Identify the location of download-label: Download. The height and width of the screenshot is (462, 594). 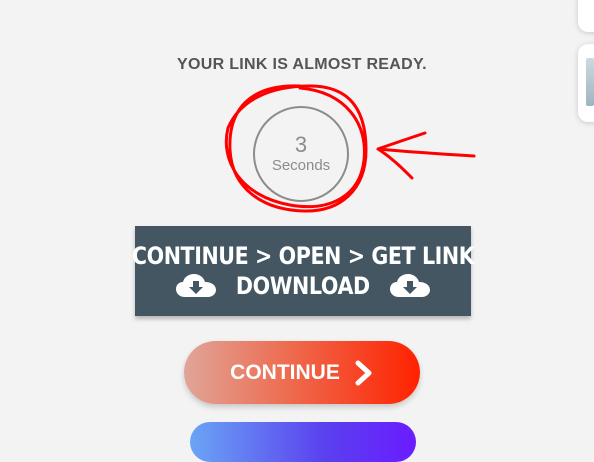
(303, 286).